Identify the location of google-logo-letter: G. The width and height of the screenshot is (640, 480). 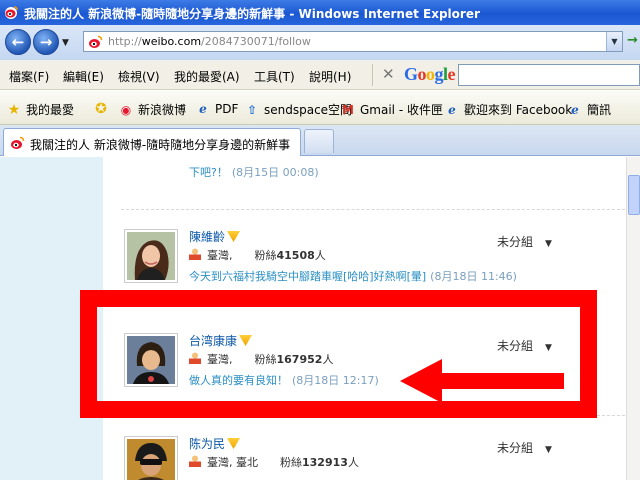
(411, 74).